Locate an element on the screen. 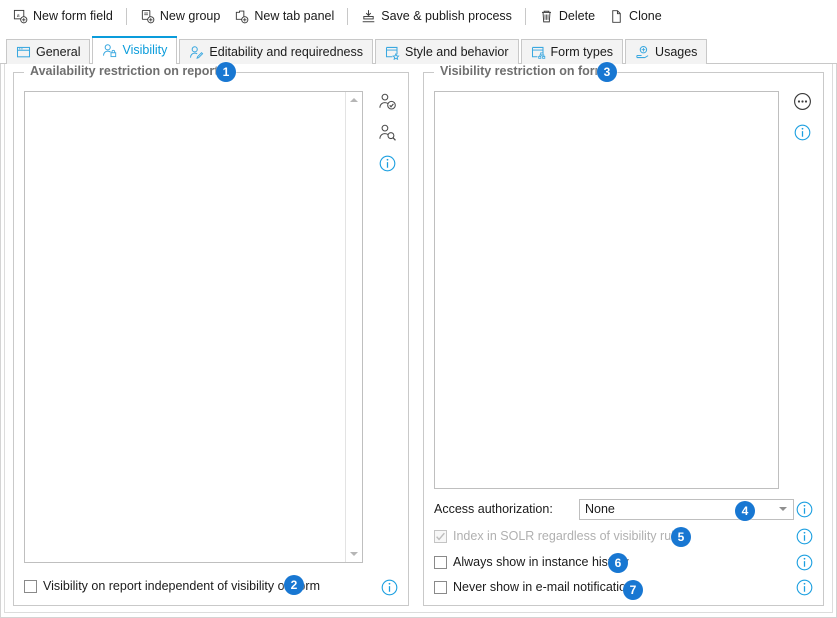 The height and width of the screenshot is (618, 837). new-form-field-label: New form field is located at coordinates (73, 16).